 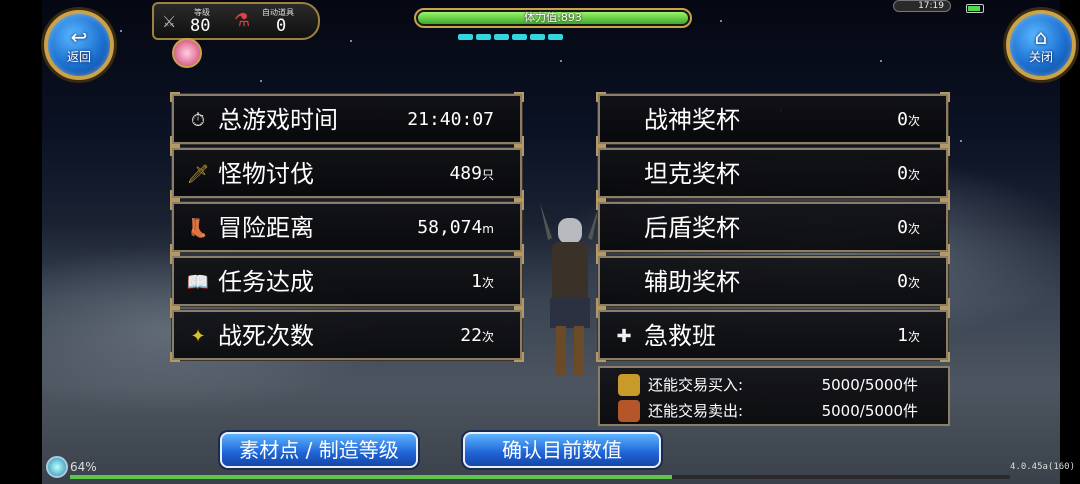 I want to click on left-letterbox, so click(x=21, y=242).